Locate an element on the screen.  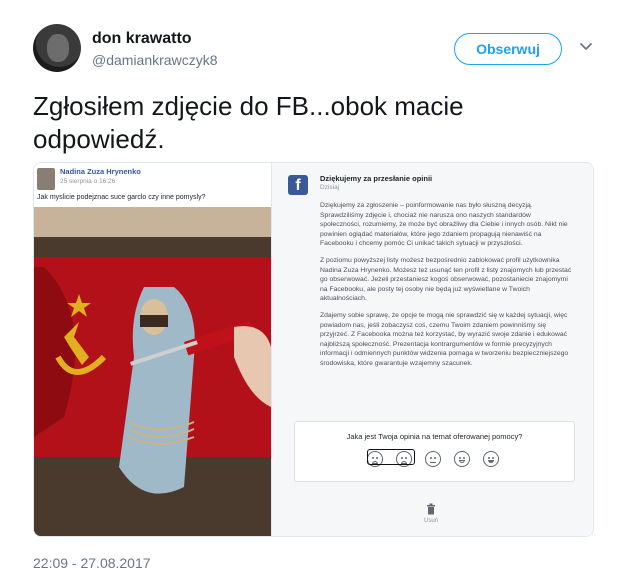
fb-post-date: 25 sierpnia o 16:26 is located at coordinates (88, 181).